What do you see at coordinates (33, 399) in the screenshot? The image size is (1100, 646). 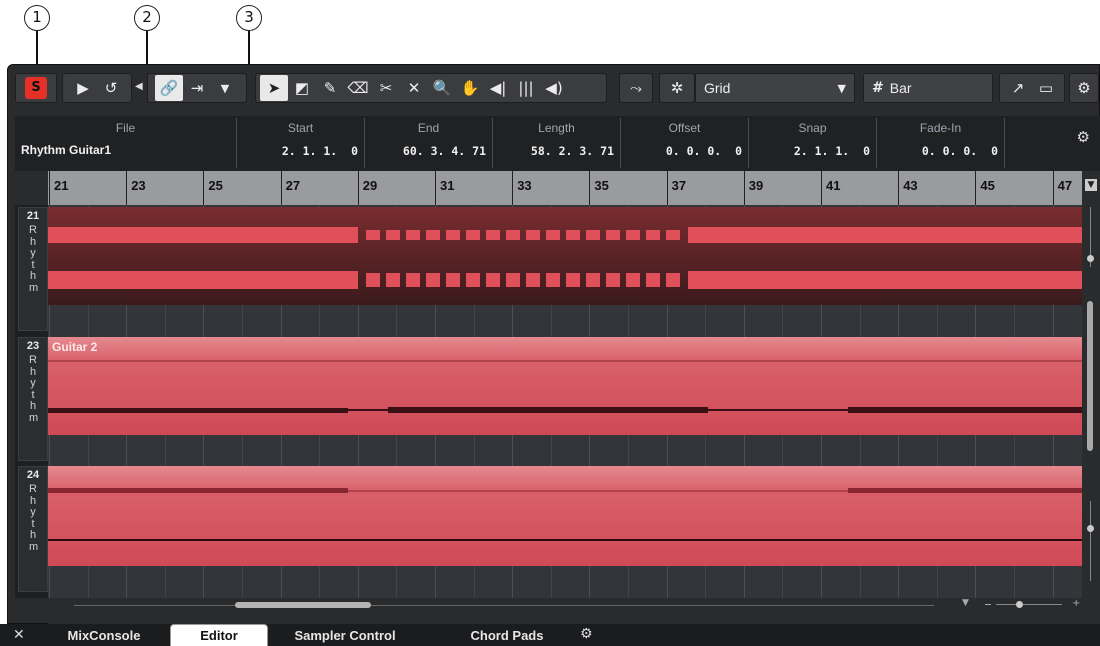 I see `track-header-23: 23 Rhythm` at bounding box center [33, 399].